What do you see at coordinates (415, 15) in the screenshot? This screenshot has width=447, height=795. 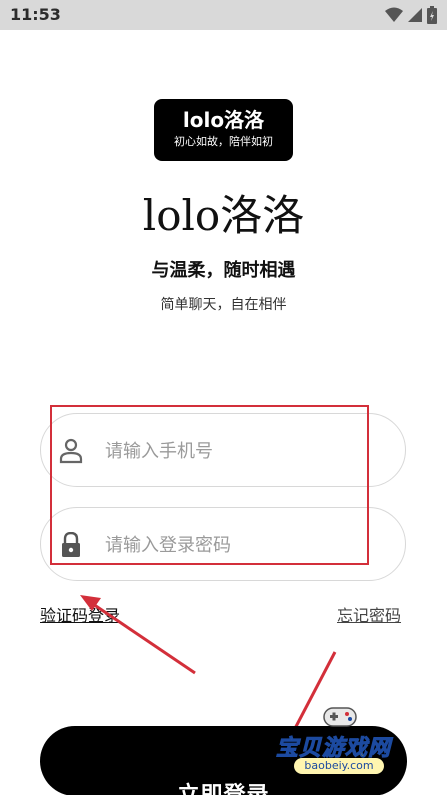 I see `signal-icon` at bounding box center [415, 15].